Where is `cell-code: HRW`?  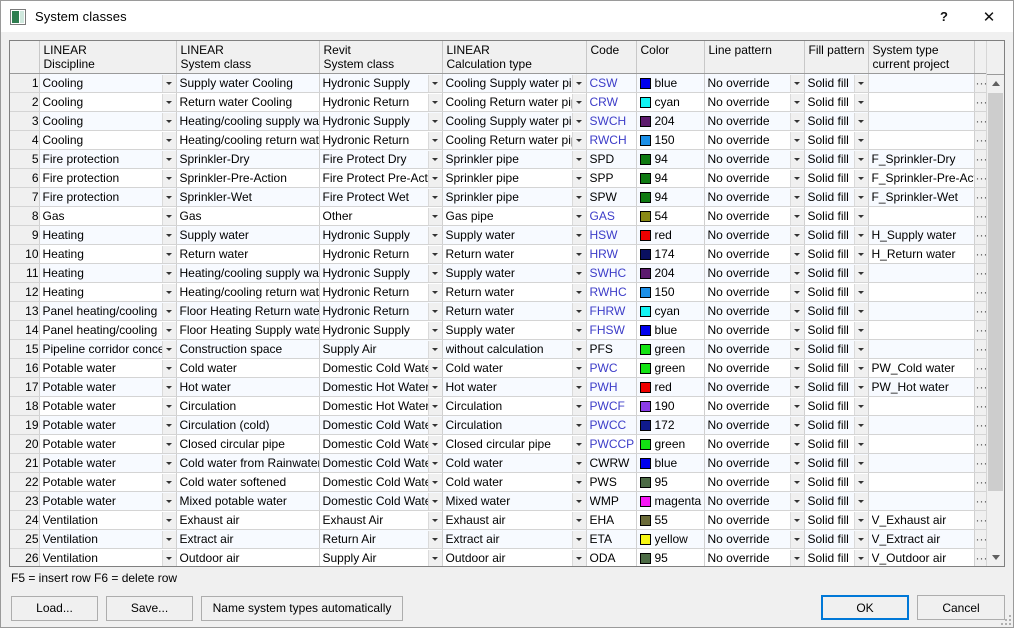 cell-code: HRW is located at coordinates (611, 254).